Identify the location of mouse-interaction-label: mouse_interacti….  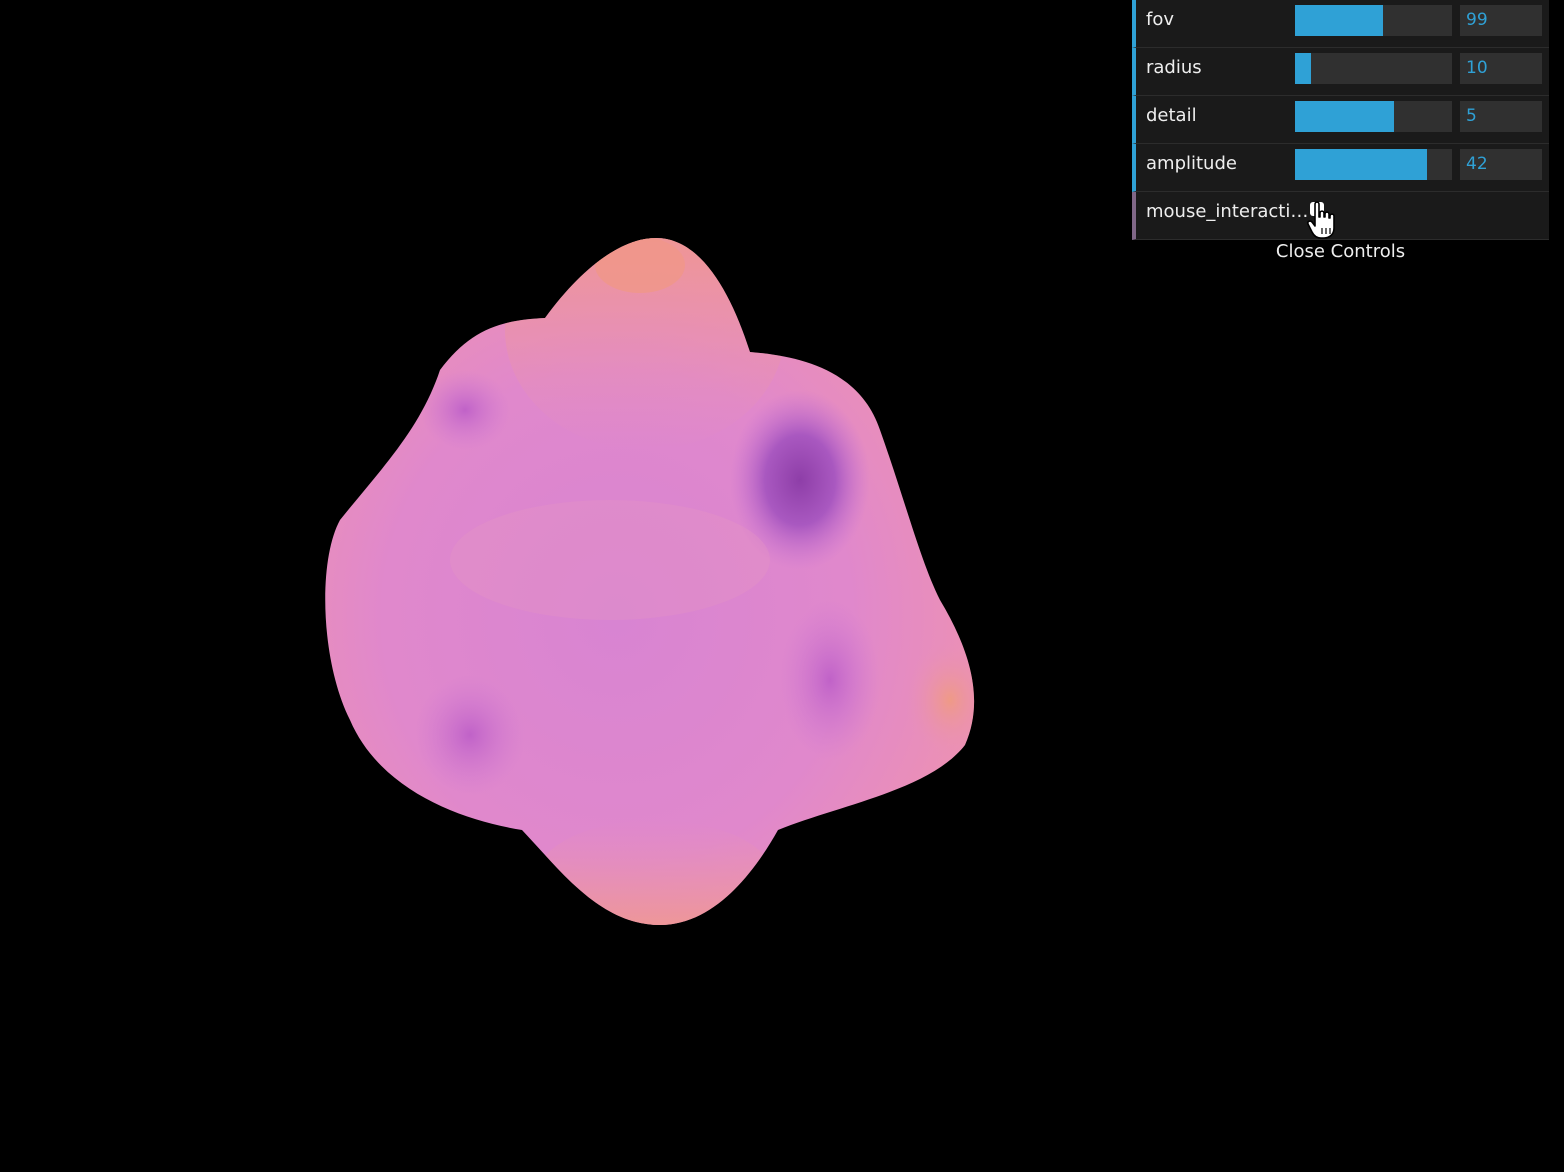
(1227, 211).